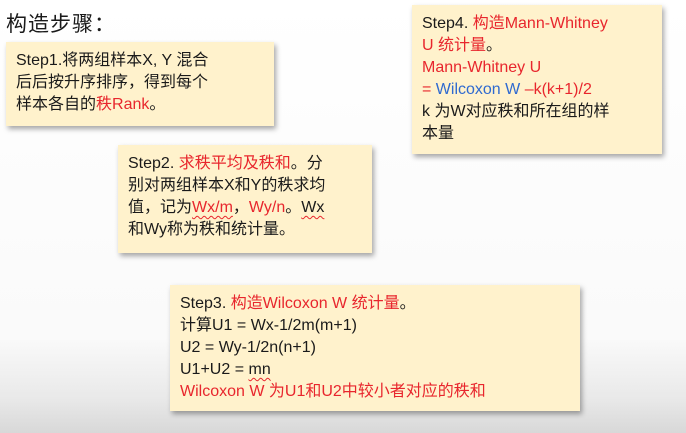 Image resolution: width=686 pixels, height=433 pixels. What do you see at coordinates (112, 82) in the screenshot?
I see `step1-line2: 后后按升序排序，得到每个` at bounding box center [112, 82].